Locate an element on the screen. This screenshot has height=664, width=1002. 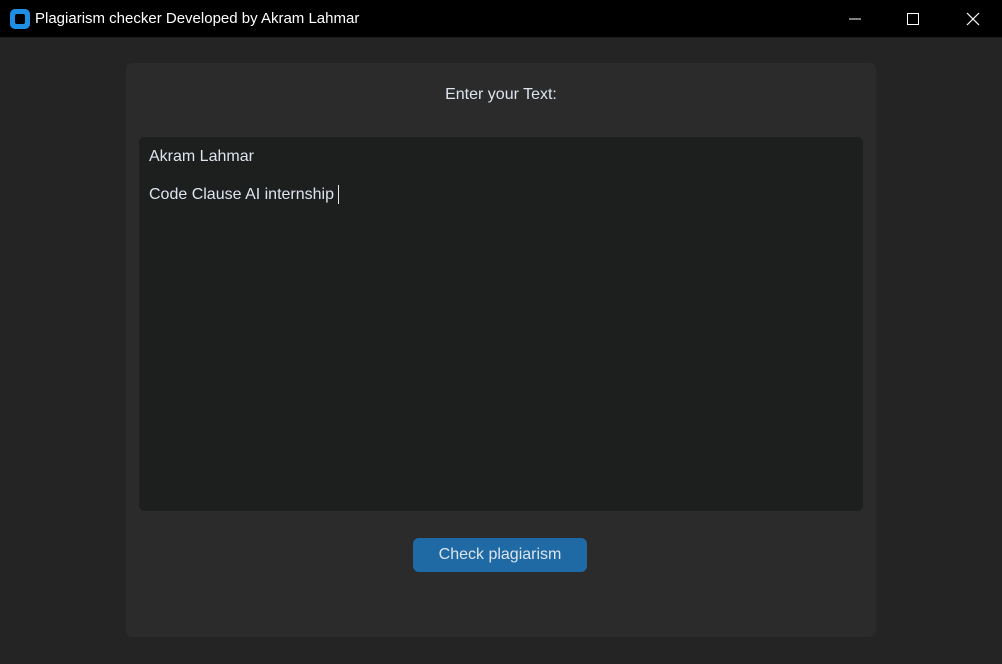
close-button is located at coordinates (973, 19).